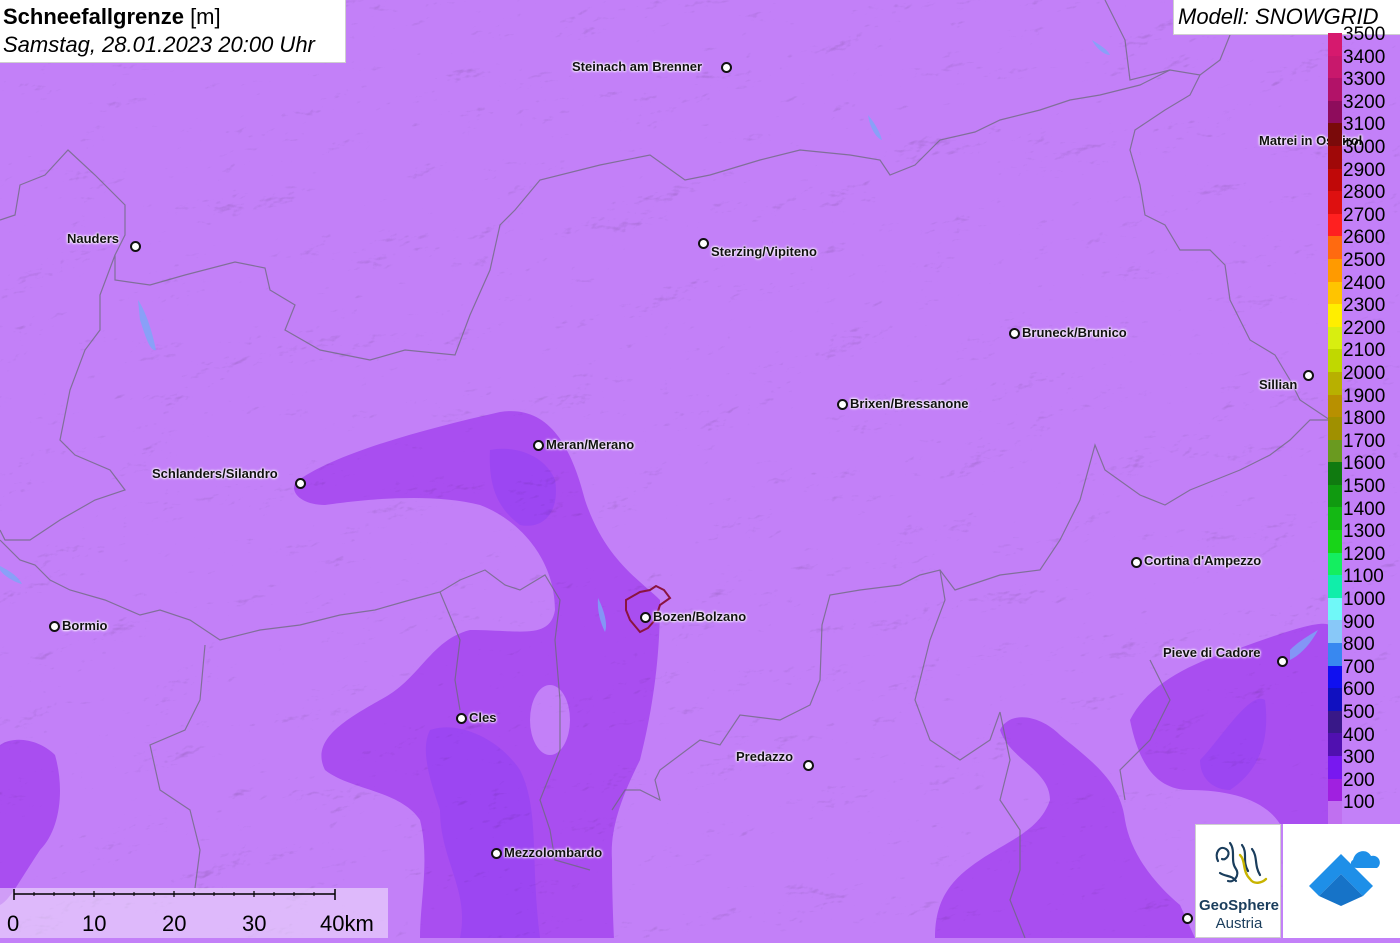 This screenshot has width=1400, height=943. Describe the element at coordinates (300, 483) in the screenshot. I see `place-marker-schlanders` at that location.